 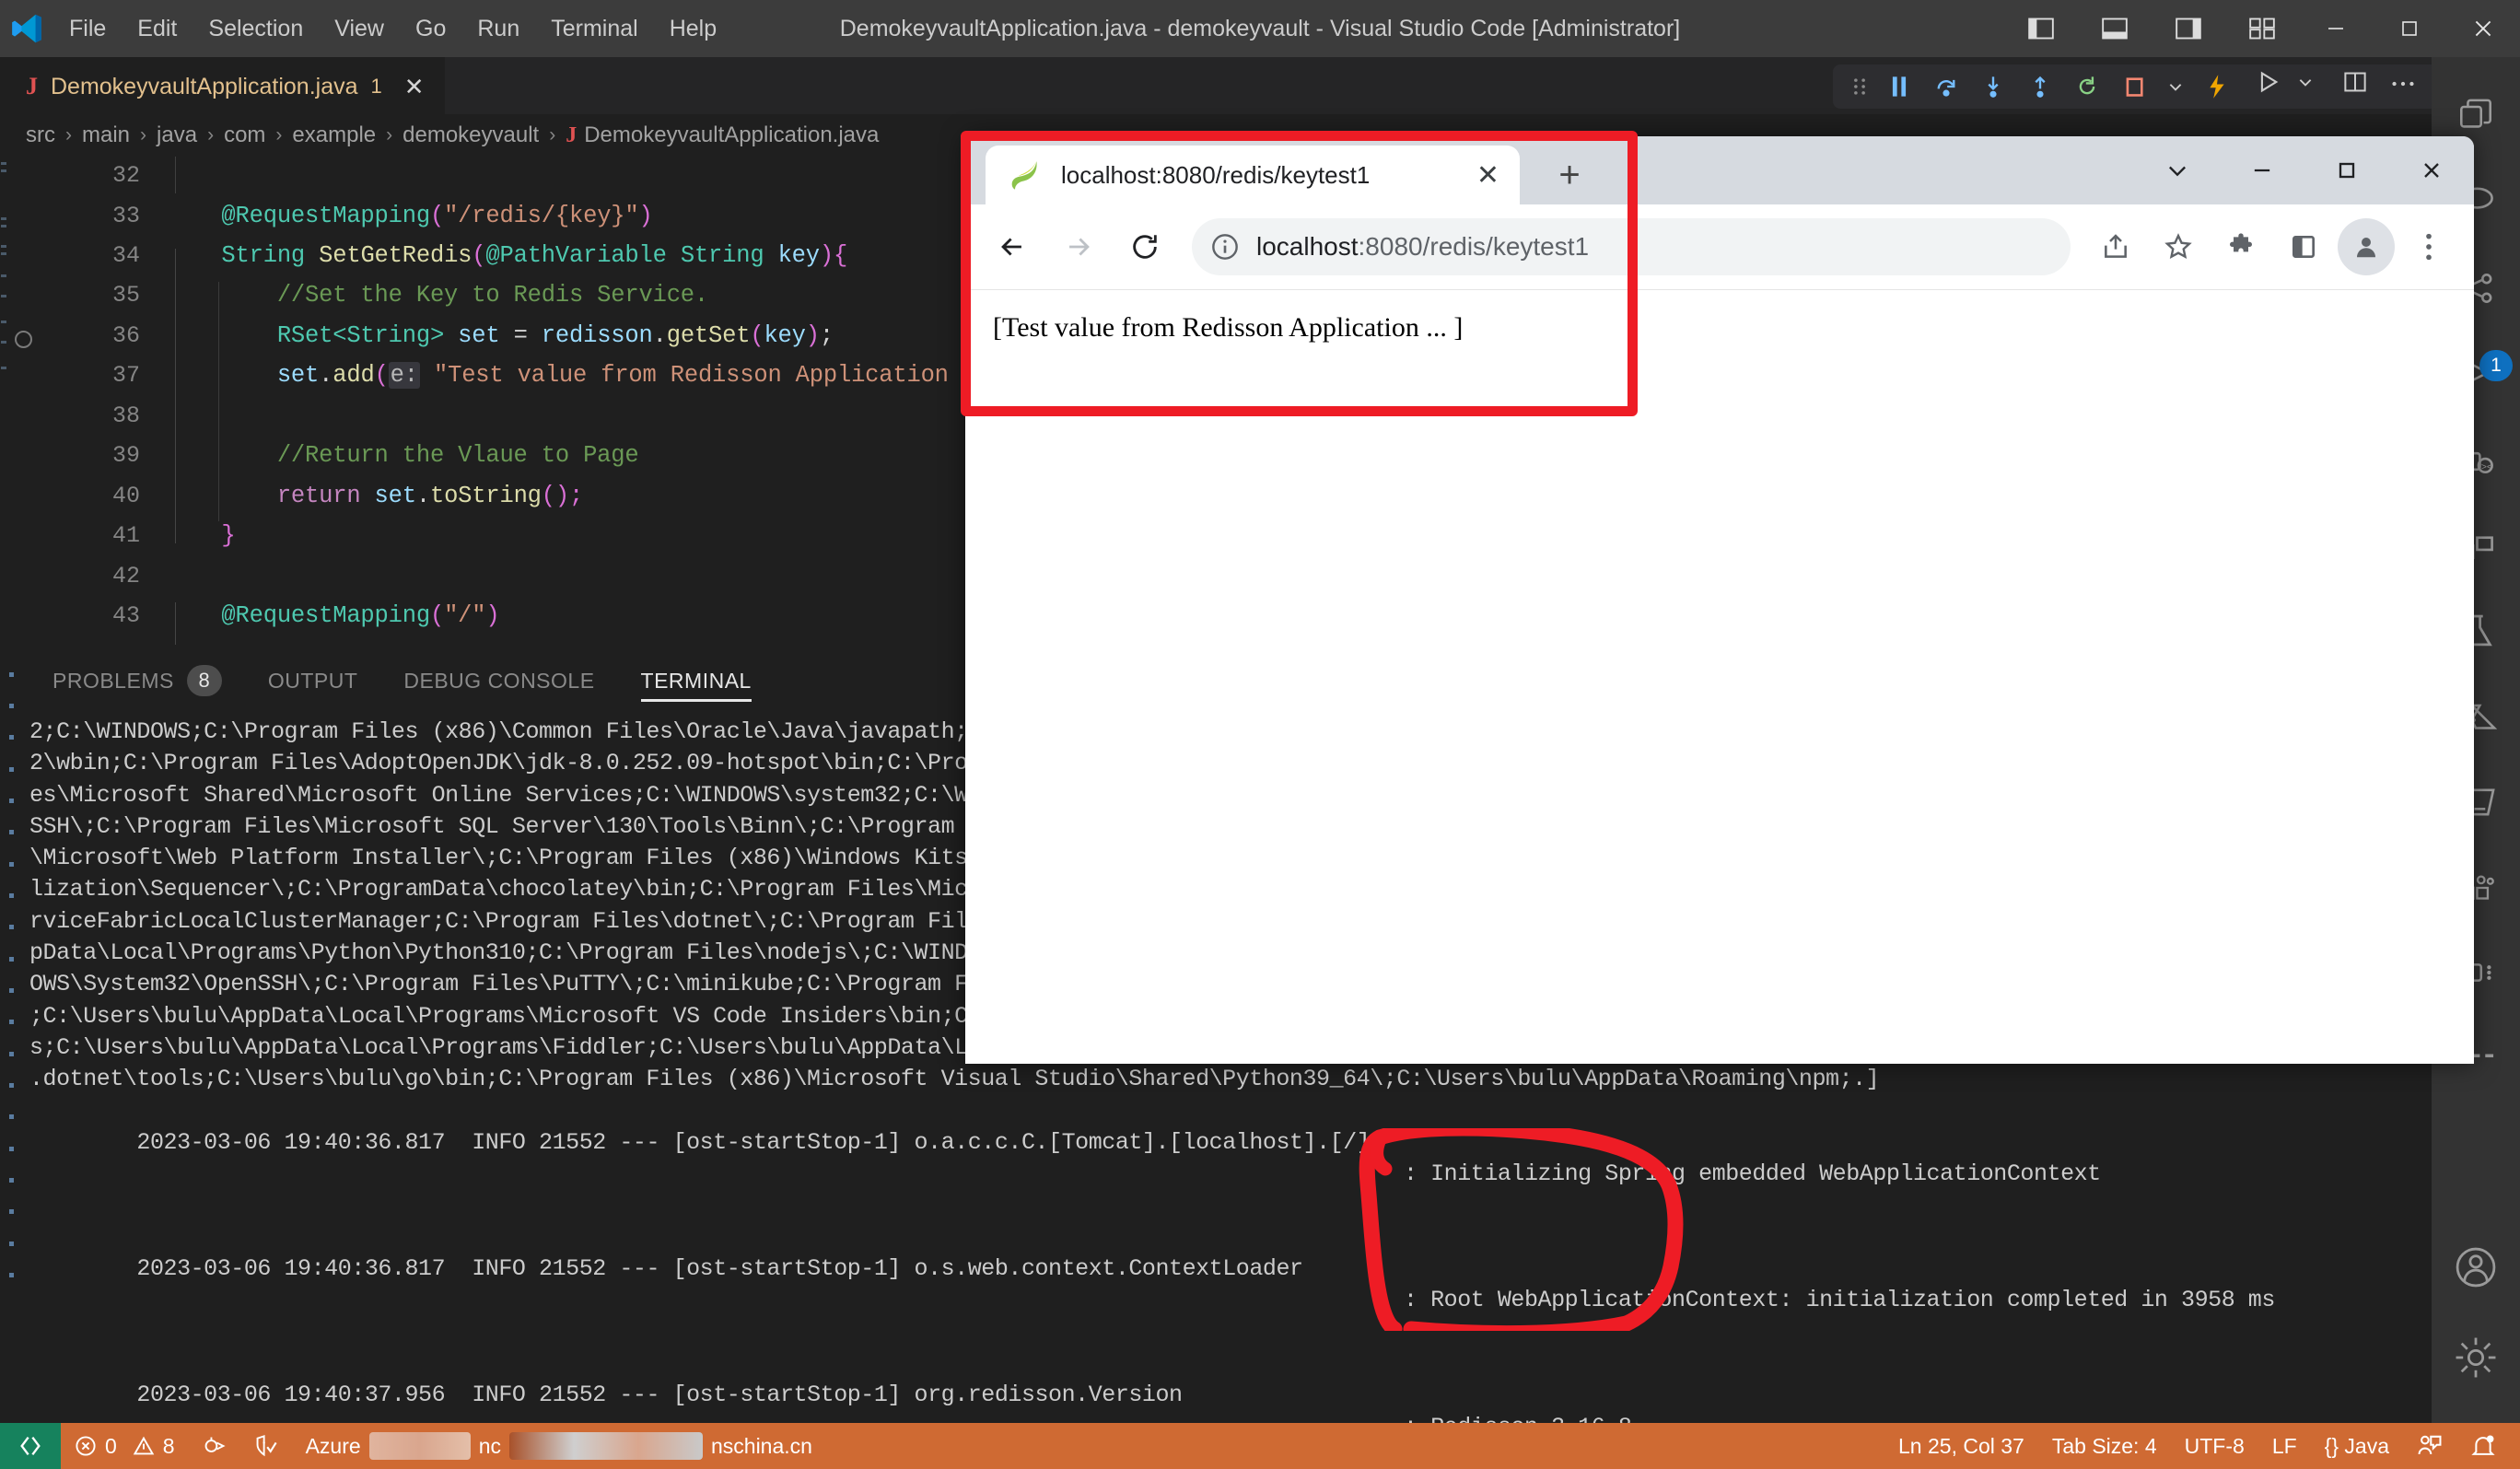 What do you see at coordinates (2188, 28) in the screenshot?
I see `layout-right-icon` at bounding box center [2188, 28].